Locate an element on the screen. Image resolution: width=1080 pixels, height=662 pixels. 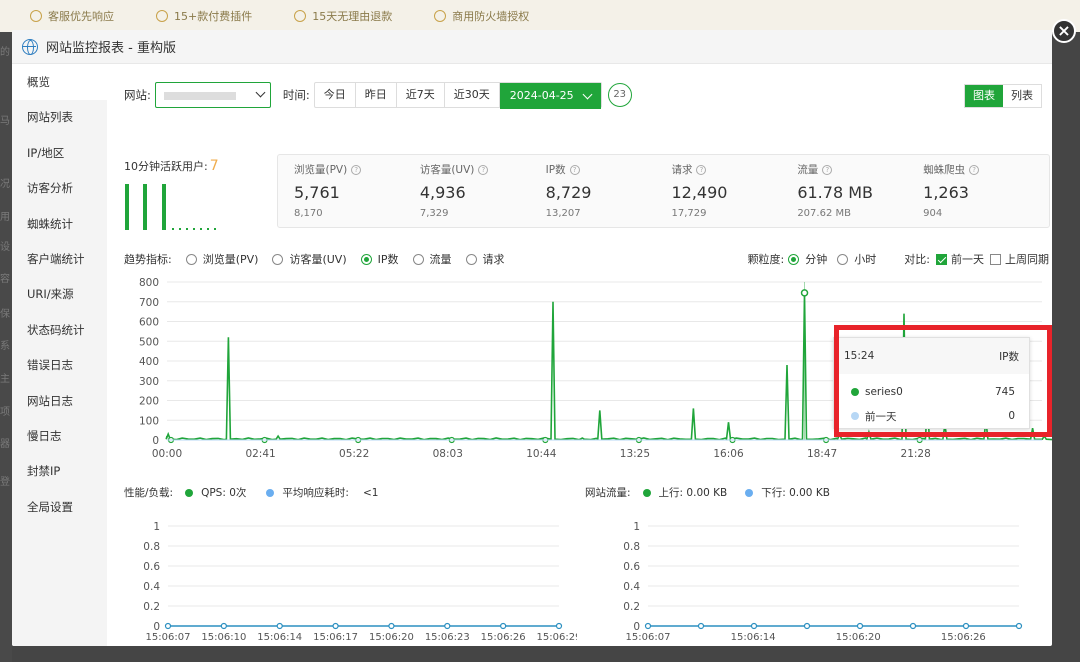
promo-item: 客服优先响应 is located at coordinates (72, 16).